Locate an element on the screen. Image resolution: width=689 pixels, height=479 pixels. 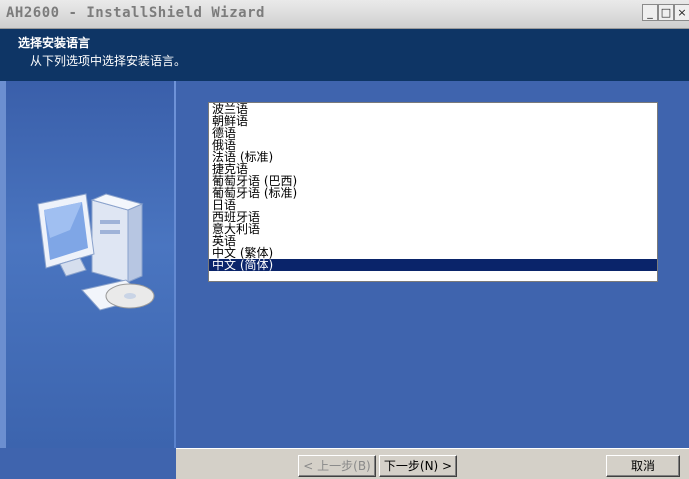
title-bar: AH2600 - InstallShield Wizard _ □ × is located at coordinates (344, 14).